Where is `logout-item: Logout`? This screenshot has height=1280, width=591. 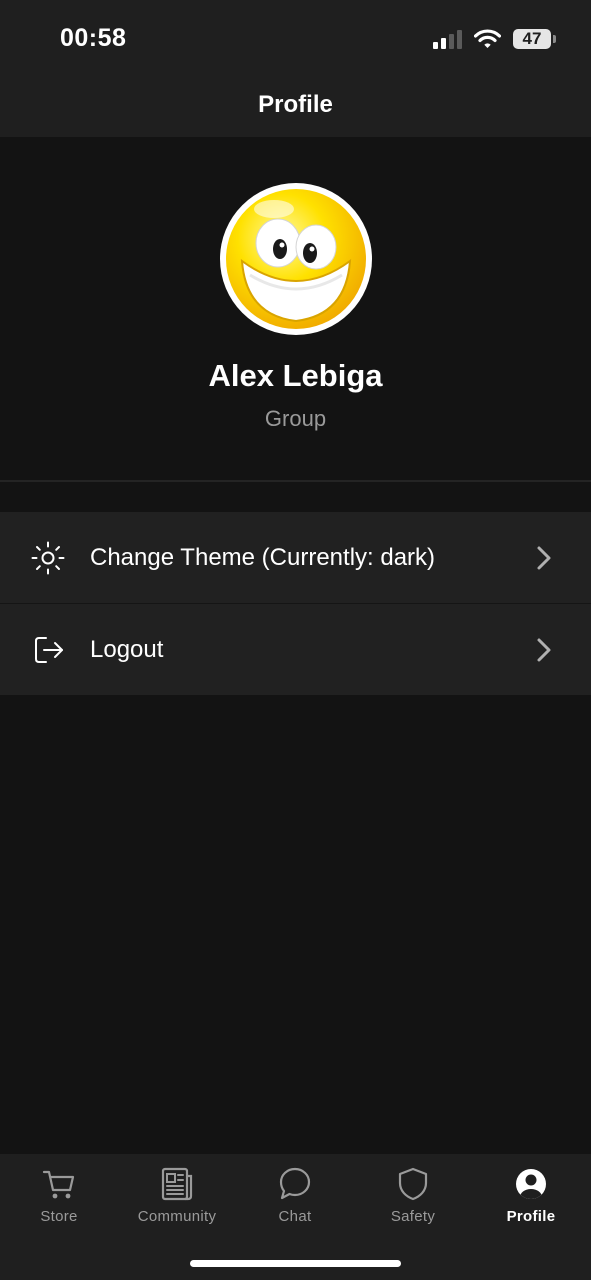
logout-item: Logout is located at coordinates (295, 649).